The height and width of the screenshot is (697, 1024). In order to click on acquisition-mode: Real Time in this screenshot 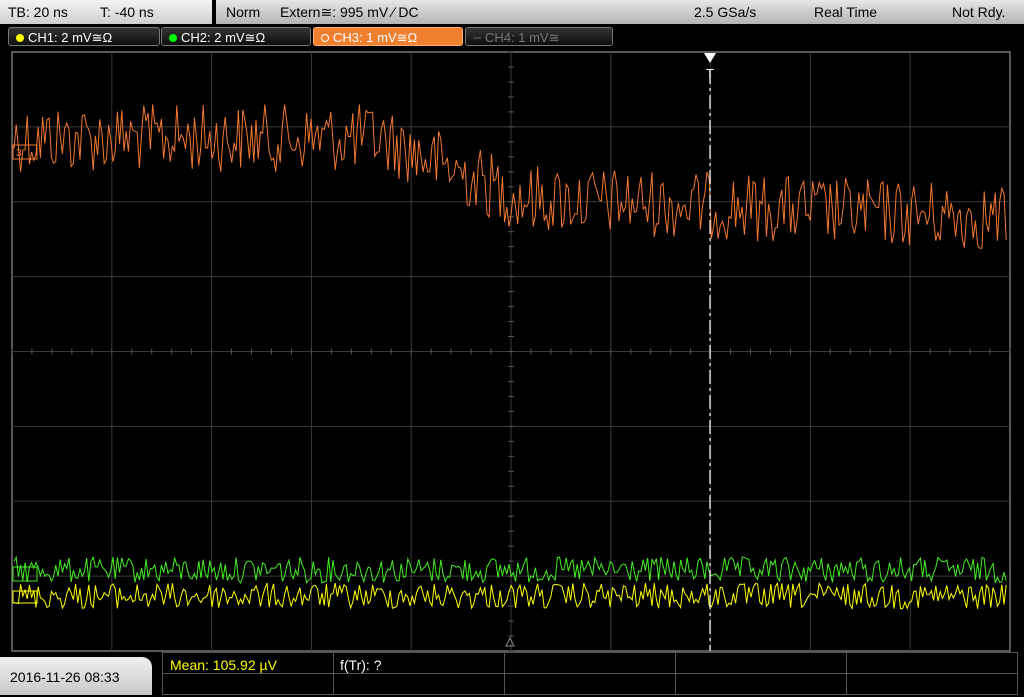, I will do `click(846, 12)`.